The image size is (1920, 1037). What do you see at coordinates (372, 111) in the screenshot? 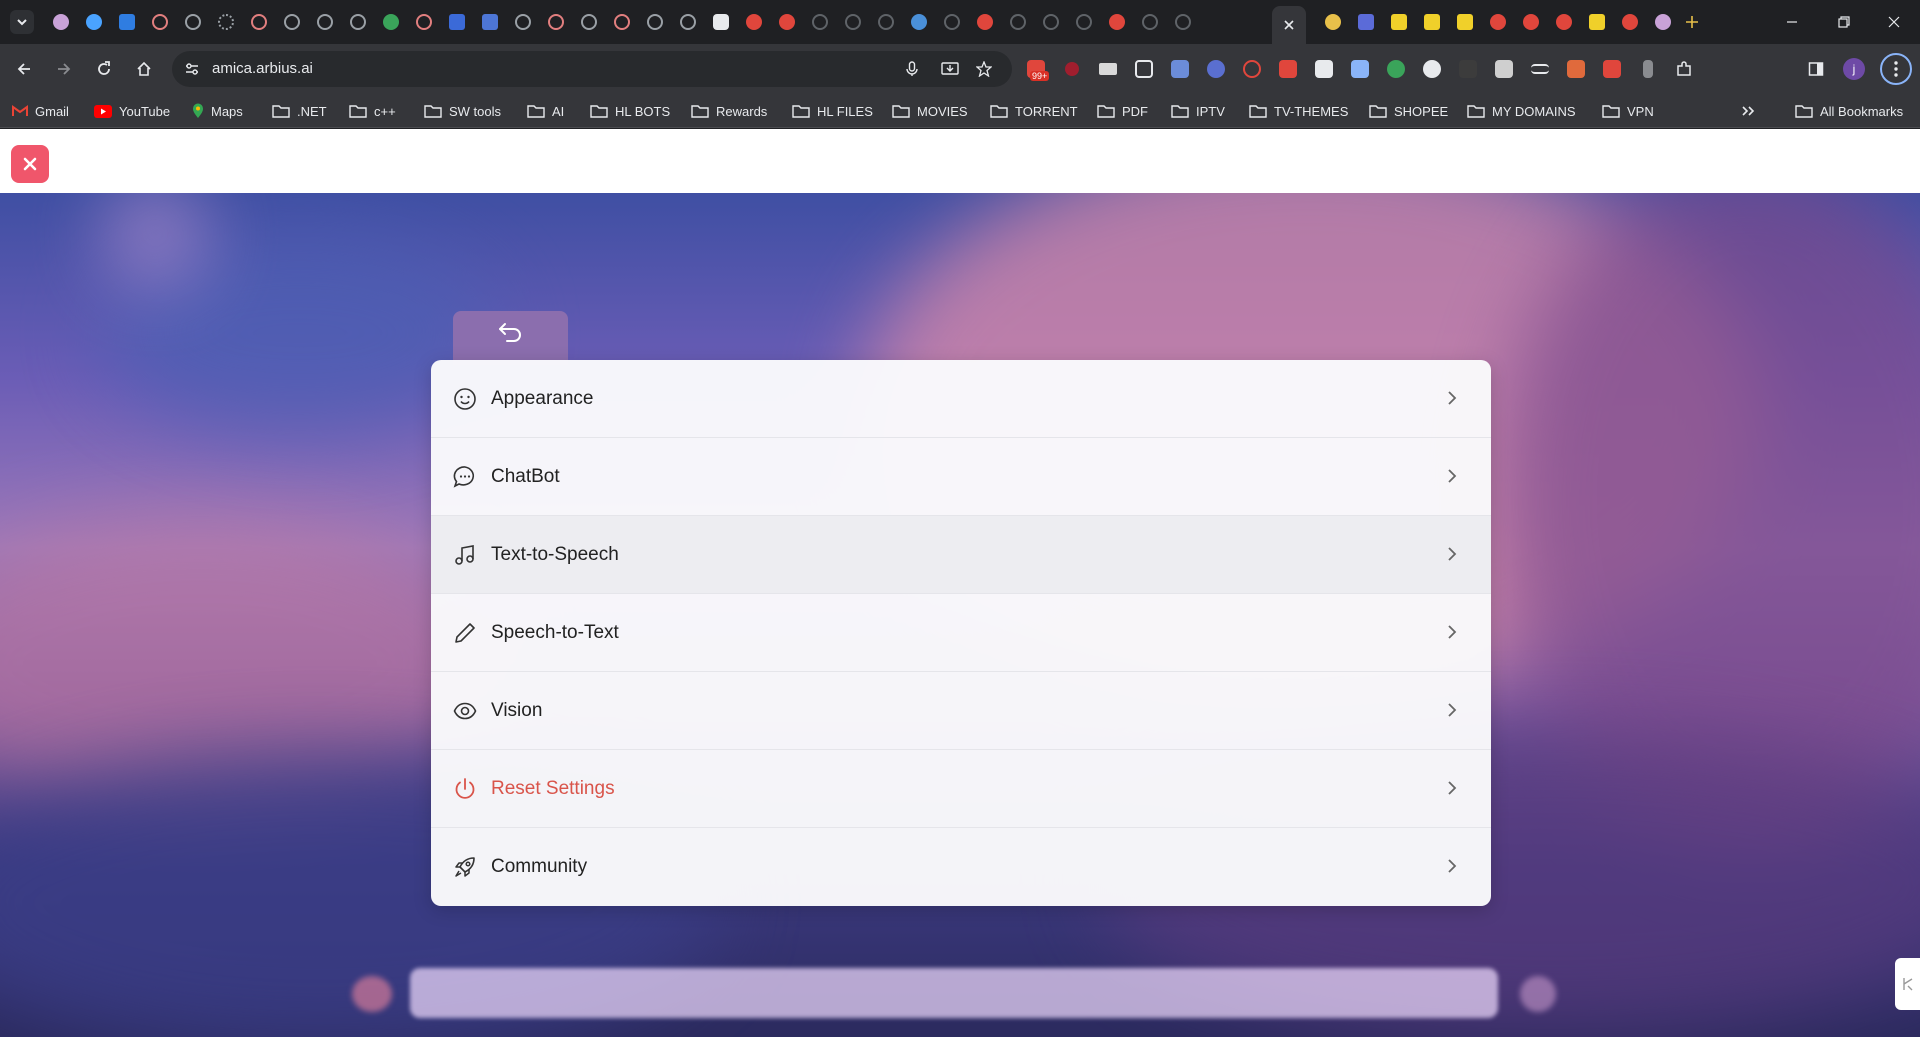
I see `bookmark-folder: c++` at bounding box center [372, 111].